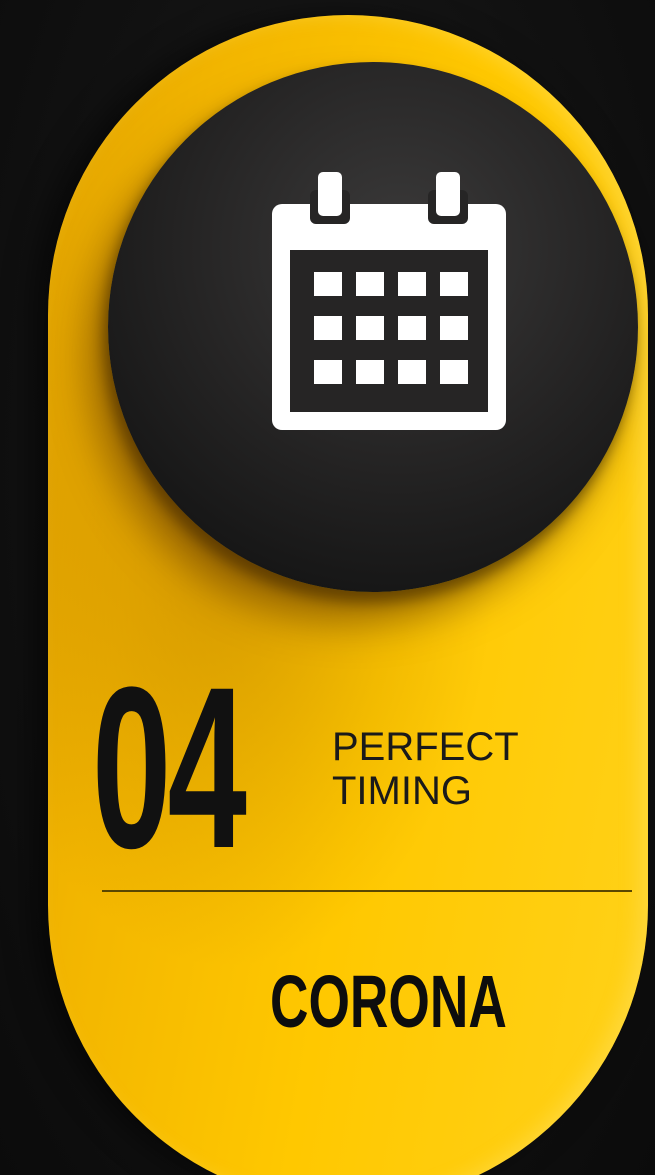 This screenshot has height=1175, width=655. I want to click on calendar-icon, so click(389, 301).